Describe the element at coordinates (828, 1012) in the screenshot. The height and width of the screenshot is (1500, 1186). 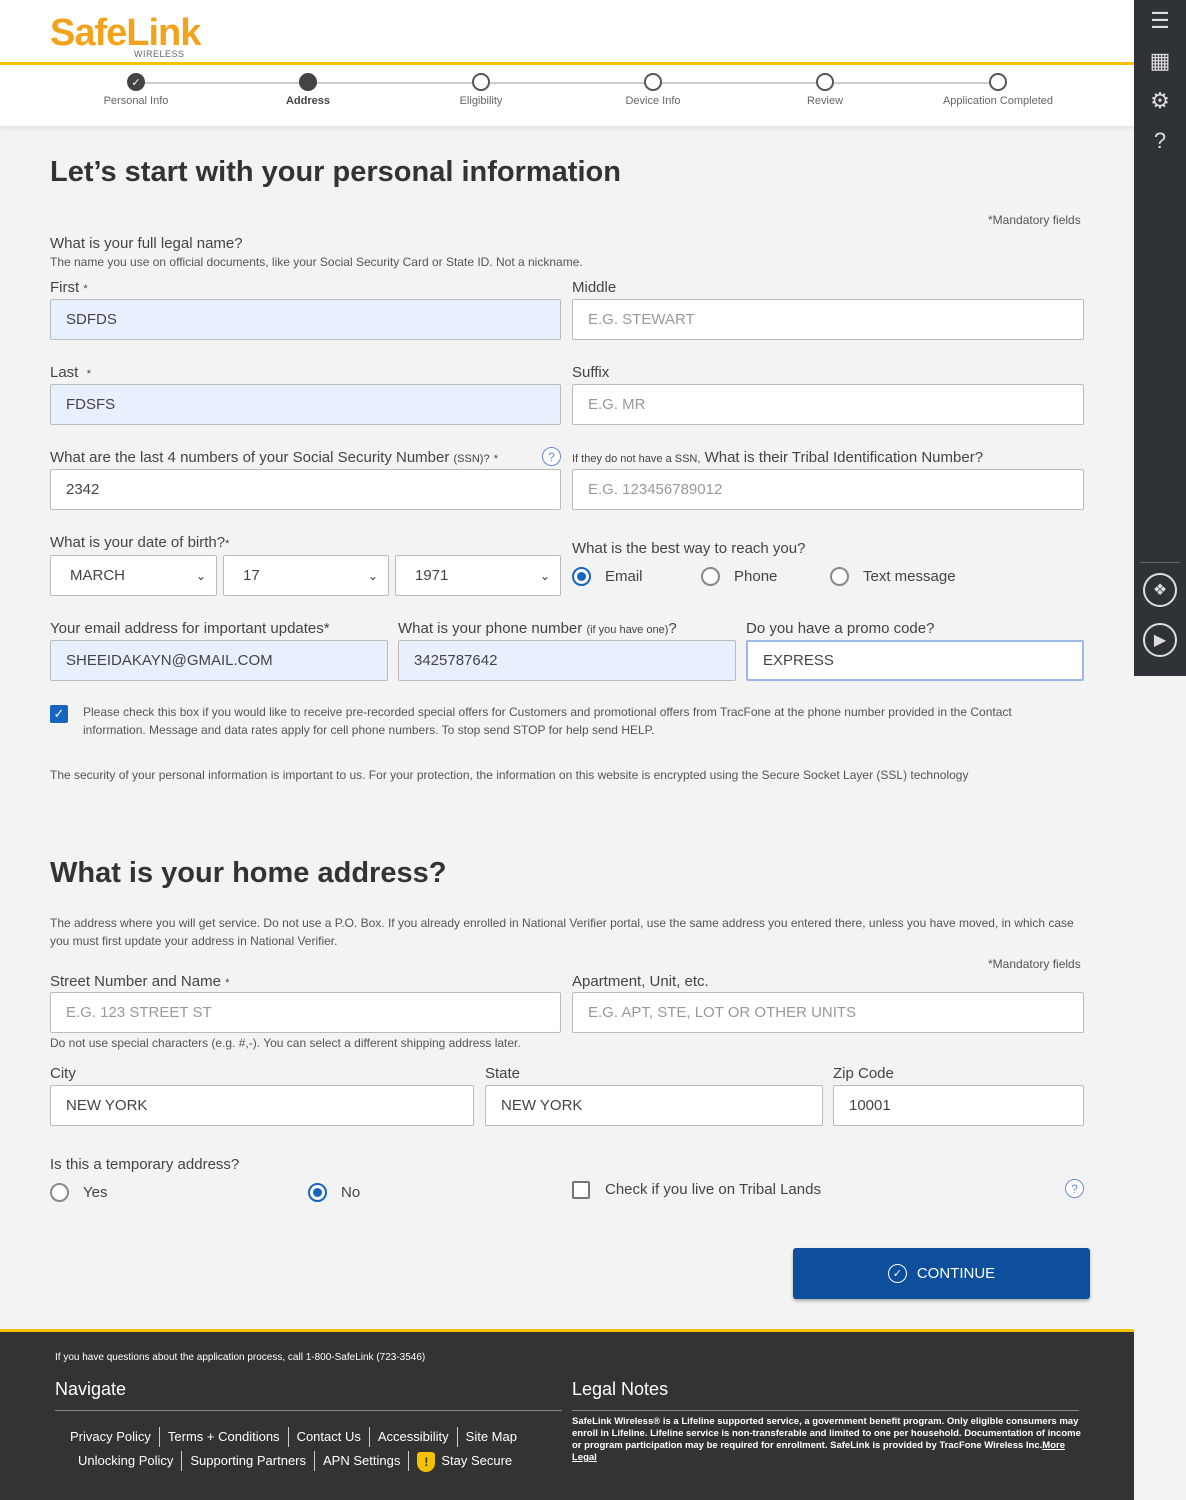
I see `apartment-input: E.G. APT, STE, LOT OR OTHER UNITS` at that location.